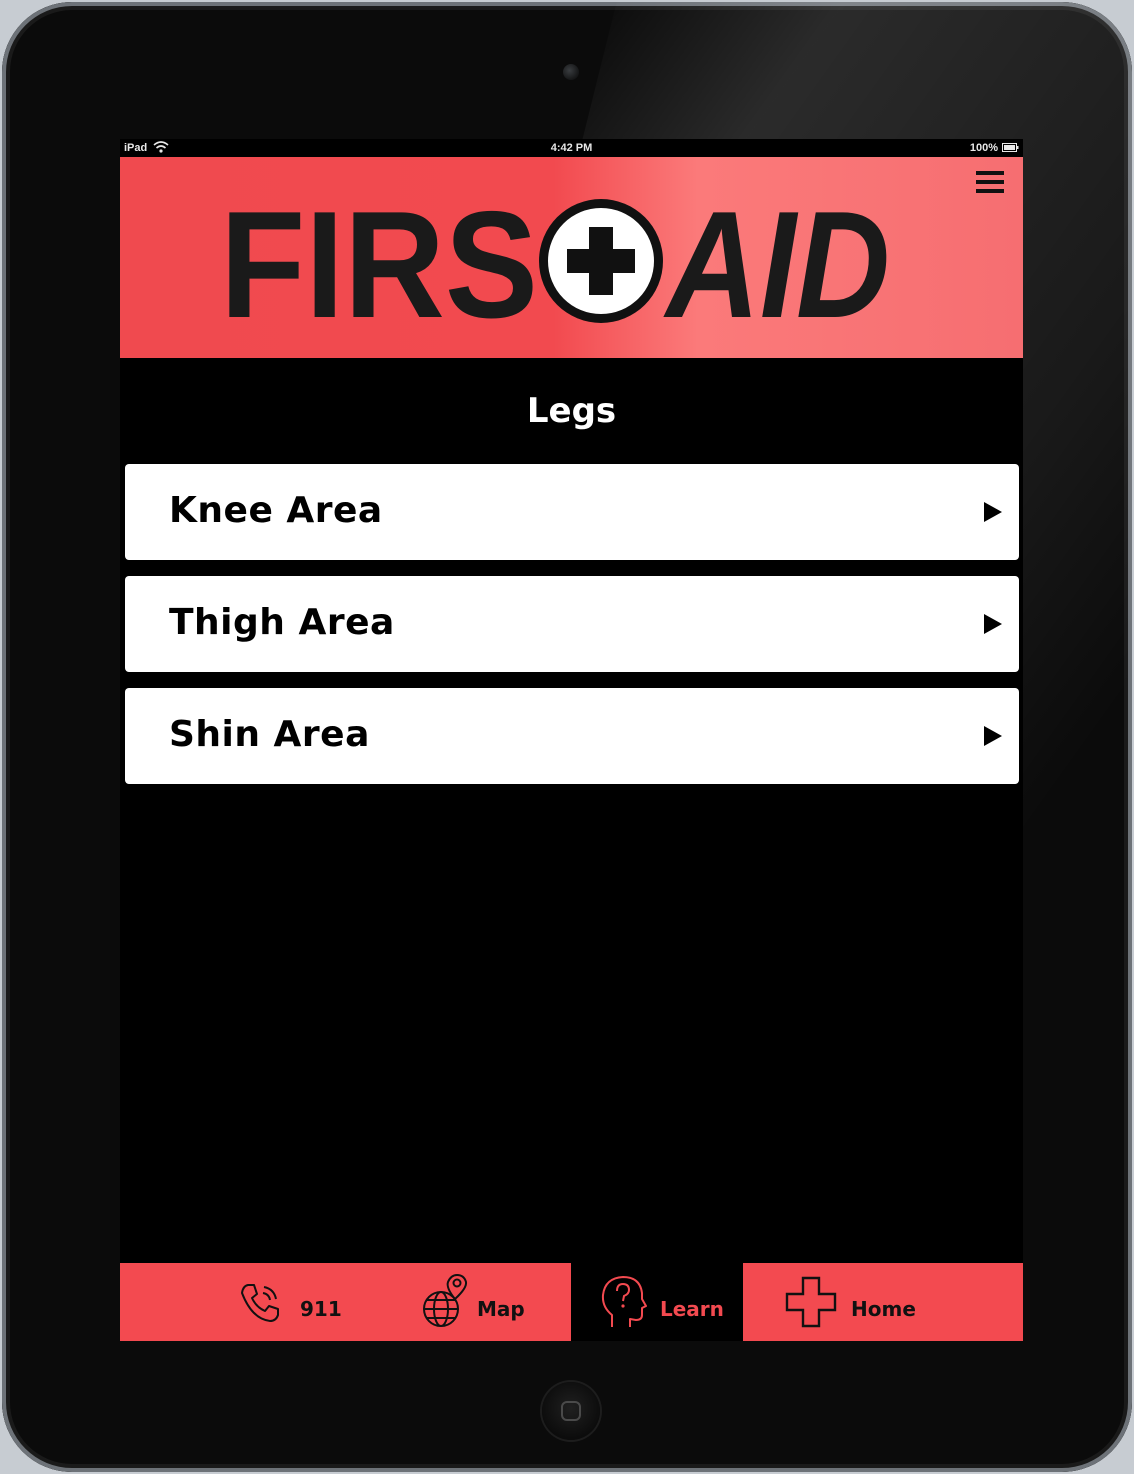 Image resolution: width=1134 pixels, height=1474 pixels. Describe the element at coordinates (269, 734) in the screenshot. I see `list-item-label: Shin Area` at that location.